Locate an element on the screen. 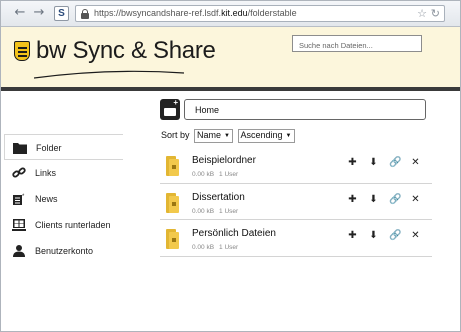 The height and width of the screenshot is (332, 461). brand-swoosh is located at coordinates (109, 74).